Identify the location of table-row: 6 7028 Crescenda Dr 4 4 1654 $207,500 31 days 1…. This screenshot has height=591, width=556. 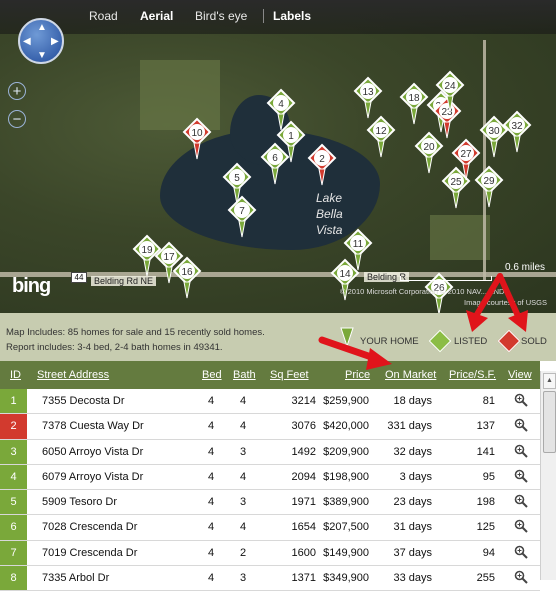
(270, 528).